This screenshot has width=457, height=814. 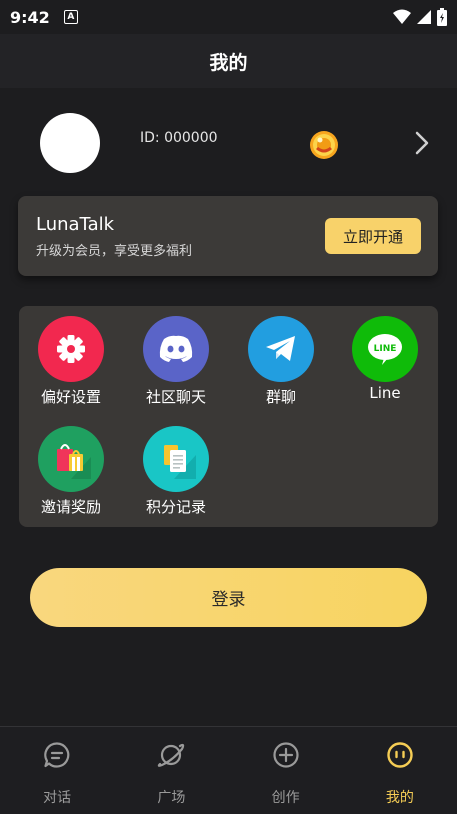 What do you see at coordinates (281, 349) in the screenshot?
I see `telegram-icon` at bounding box center [281, 349].